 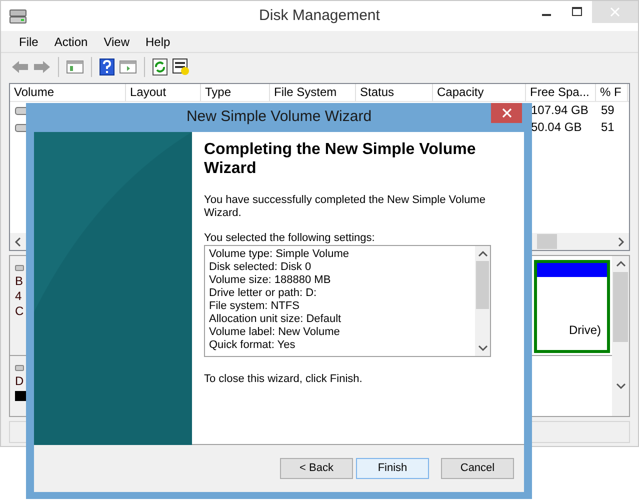 What do you see at coordinates (290, 238) in the screenshot?
I see `settings-label: You selected the following settings:` at bounding box center [290, 238].